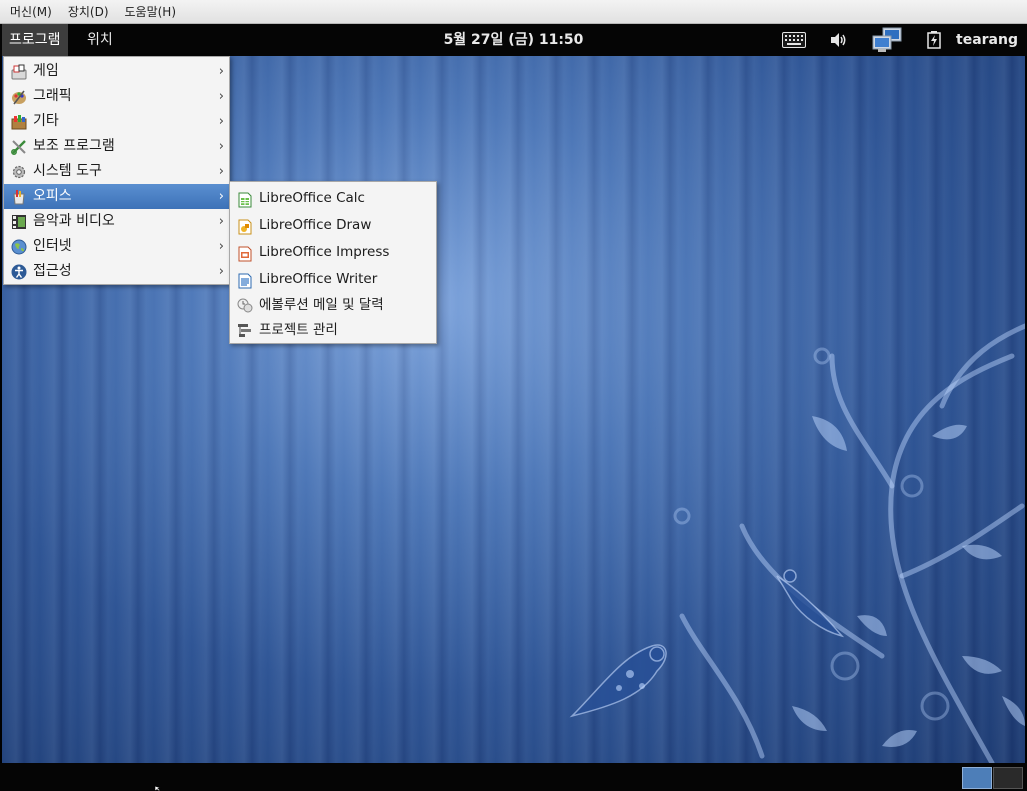 This screenshot has height=791, width=1027. I want to click on system-tools-icon, so click(19, 172).